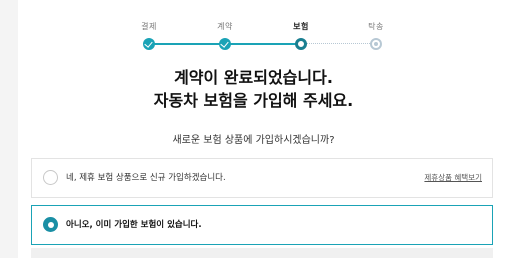 The height and width of the screenshot is (258, 507). Describe the element at coordinates (262, 225) in the screenshot. I see `option-existing-insurance: 아니오, 이미 가입한 보험이 있습니다.` at that location.